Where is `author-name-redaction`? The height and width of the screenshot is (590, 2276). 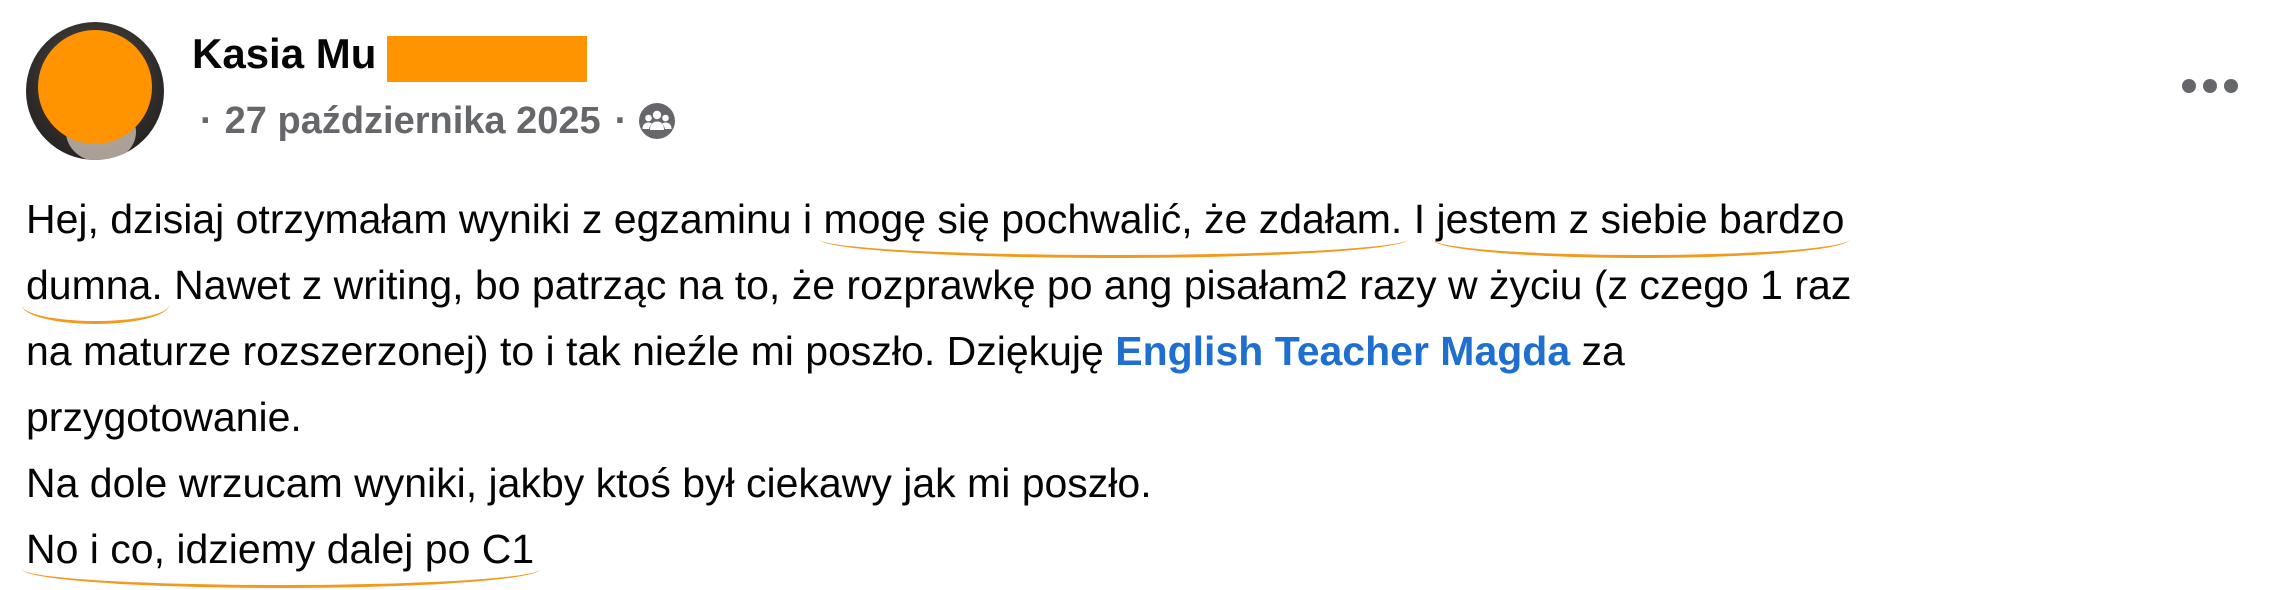
author-name-redaction is located at coordinates (487, 59).